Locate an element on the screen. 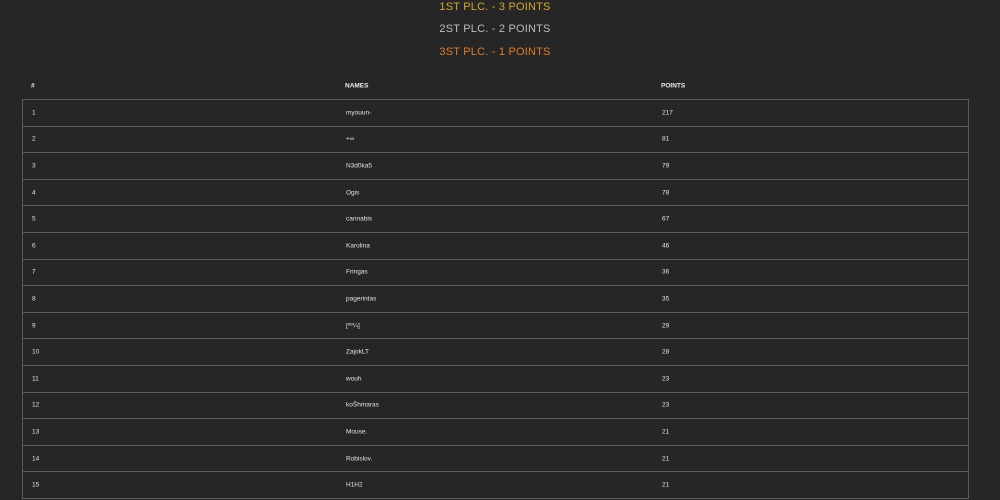  row-points: 28 is located at coordinates (666, 352).